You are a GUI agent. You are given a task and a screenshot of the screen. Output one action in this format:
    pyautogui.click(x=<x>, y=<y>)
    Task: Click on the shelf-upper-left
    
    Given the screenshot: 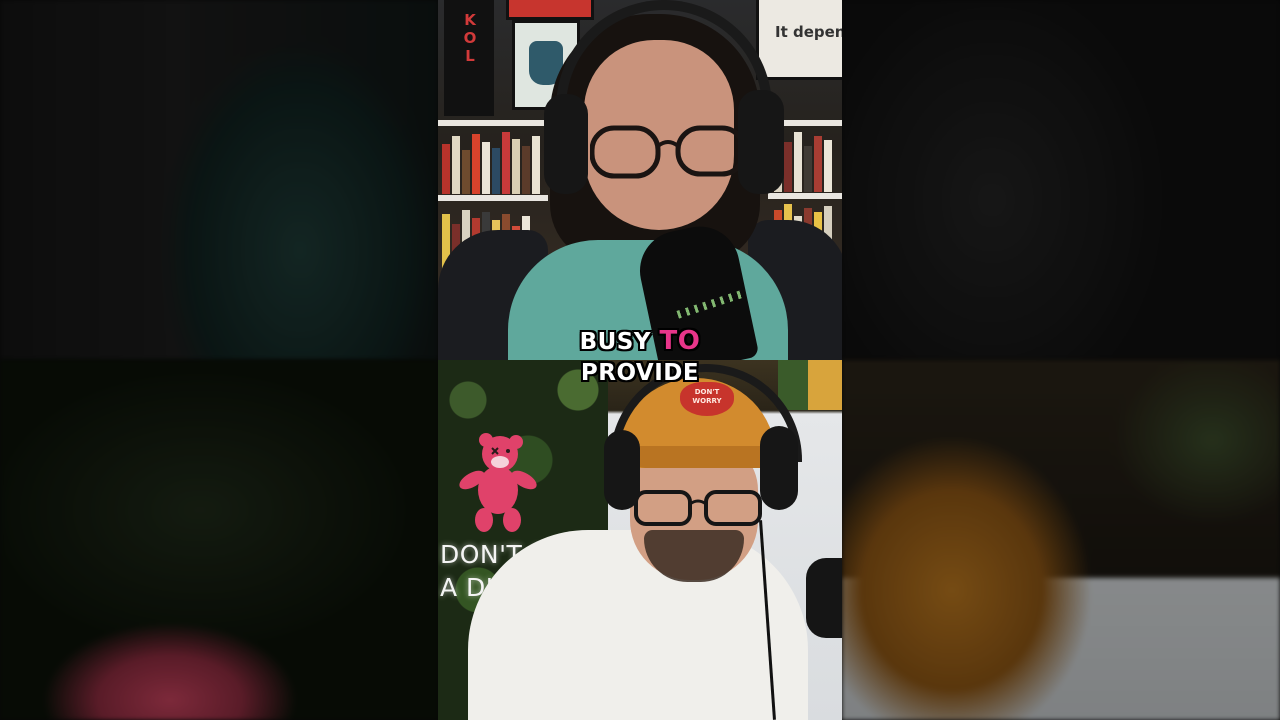 What is the action you would take?
    pyautogui.click(x=493, y=123)
    